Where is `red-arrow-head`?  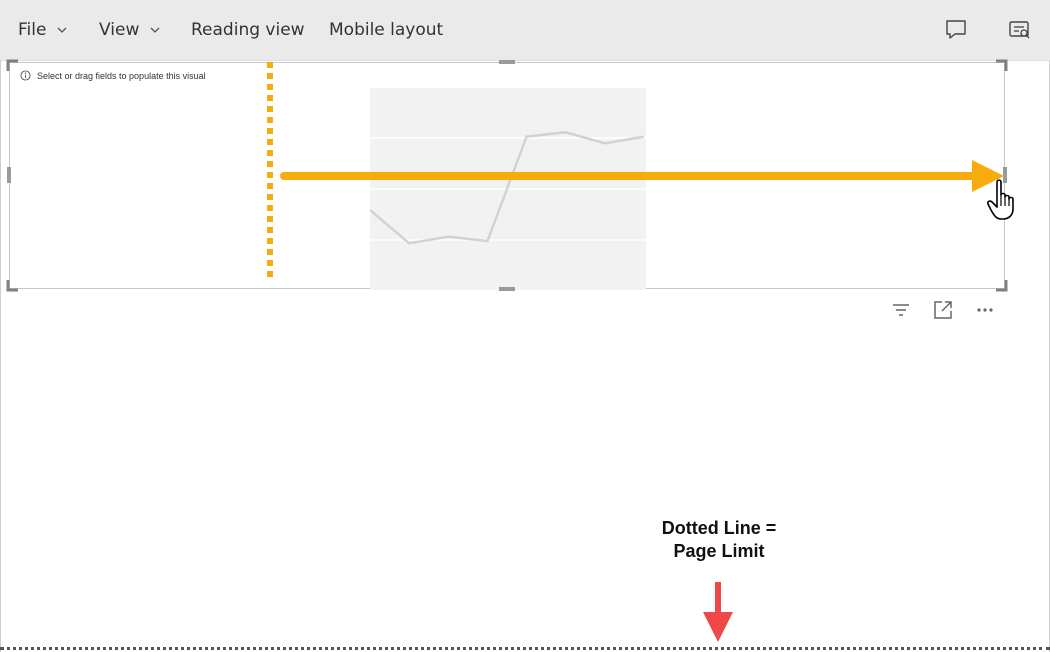 red-arrow-head is located at coordinates (718, 627).